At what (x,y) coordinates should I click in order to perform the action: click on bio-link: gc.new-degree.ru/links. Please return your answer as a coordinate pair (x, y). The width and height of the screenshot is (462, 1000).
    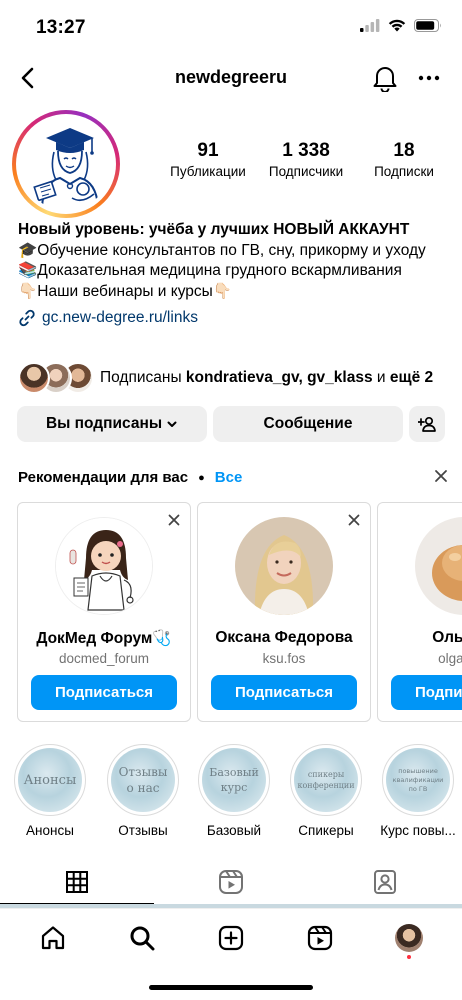
    Looking at the image, I should click on (233, 318).